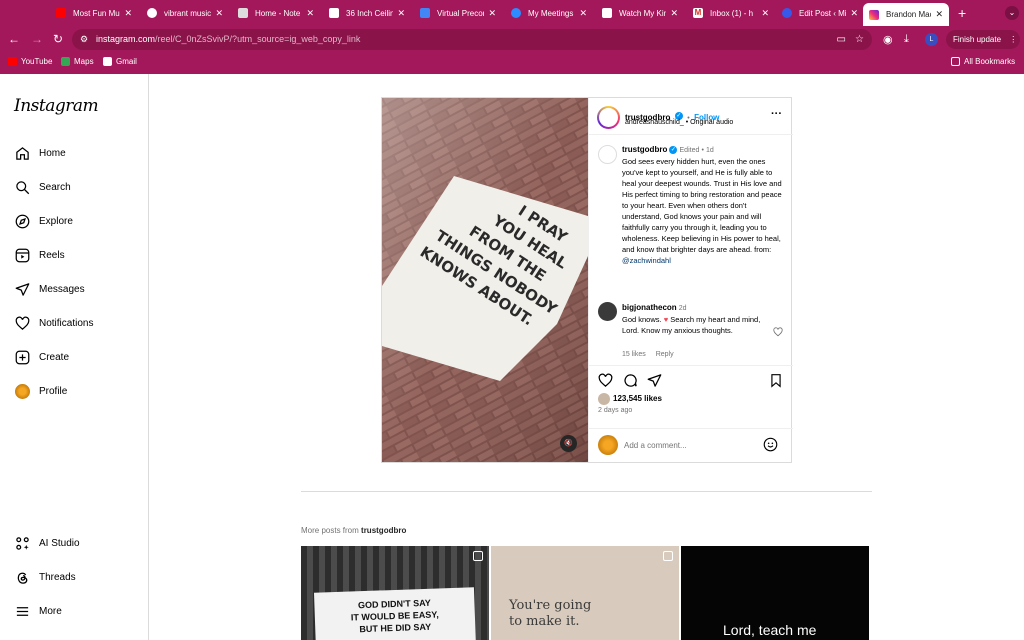 The width and height of the screenshot is (1024, 640). Describe the element at coordinates (22, 391) in the screenshot. I see `profile-avatar-icon` at that location.